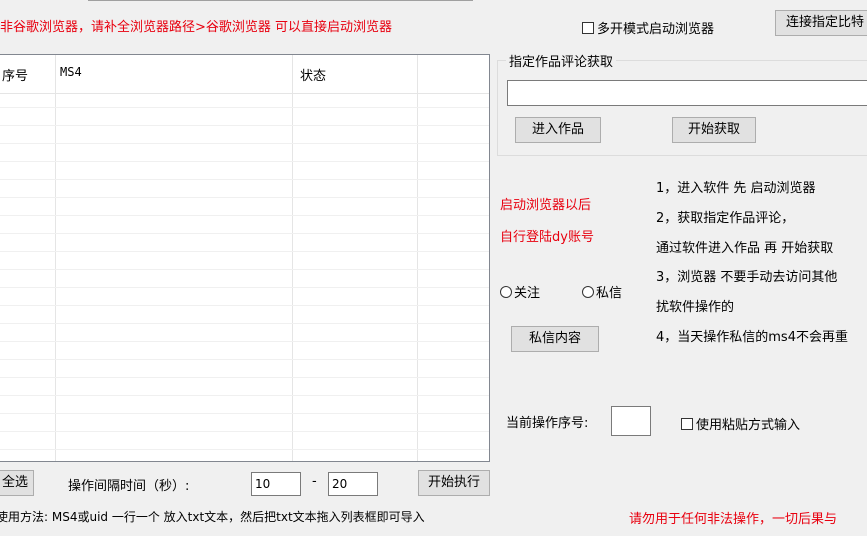  I want to click on paste-input-checkbox: 使用粘贴方式输入, so click(740, 423).